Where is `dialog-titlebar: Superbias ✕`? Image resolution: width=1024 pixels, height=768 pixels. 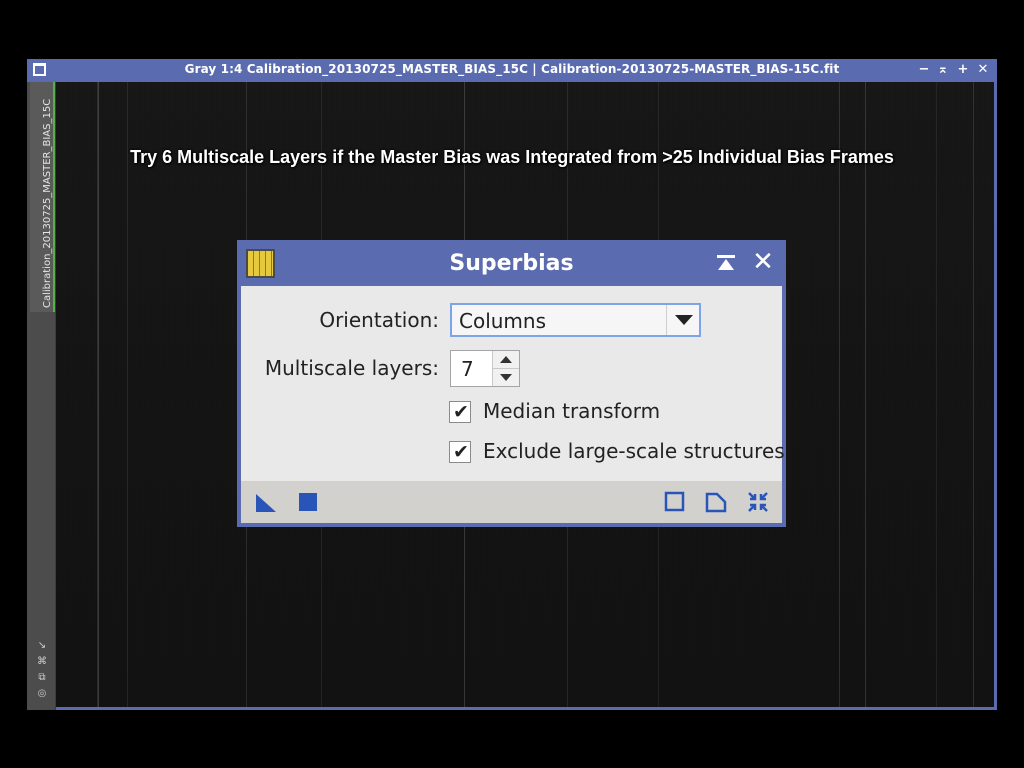
dialog-titlebar: Superbias ✕ is located at coordinates (511, 263).